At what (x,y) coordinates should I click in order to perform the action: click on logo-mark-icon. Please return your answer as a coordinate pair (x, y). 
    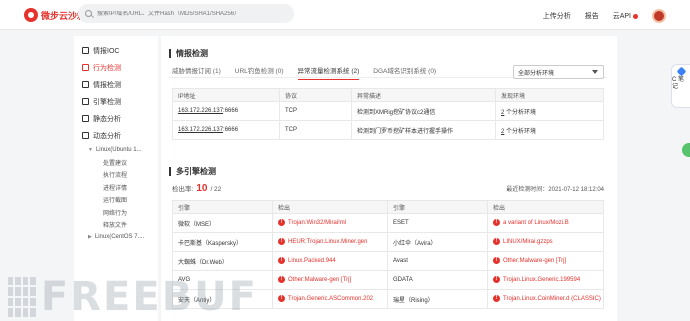
    Looking at the image, I should click on (31, 15).